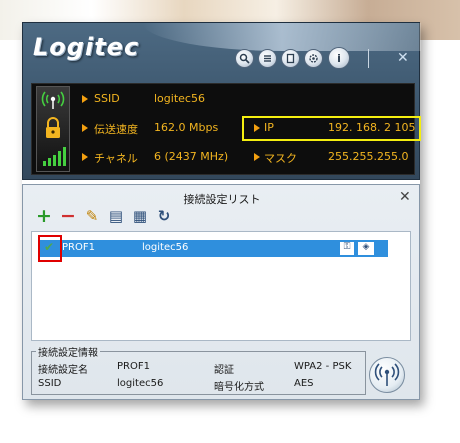 The height and width of the screenshot is (443, 460). I want to click on mask-label: マスク, so click(280, 158).